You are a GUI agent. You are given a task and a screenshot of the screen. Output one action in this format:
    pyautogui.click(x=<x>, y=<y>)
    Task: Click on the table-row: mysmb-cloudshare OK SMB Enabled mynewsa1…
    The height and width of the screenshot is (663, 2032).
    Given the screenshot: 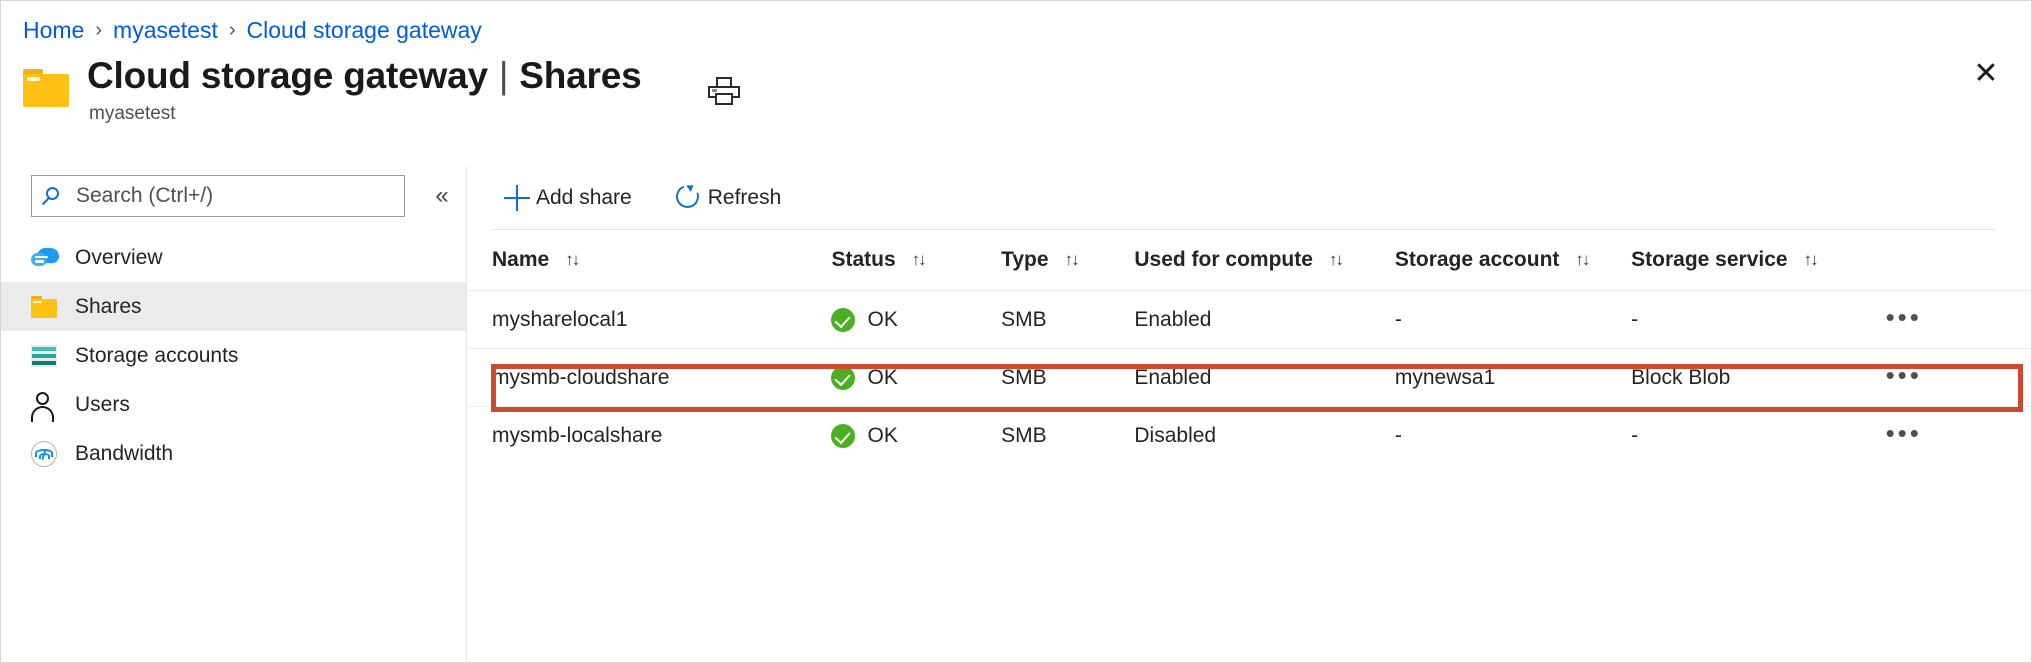 What is the action you would take?
    pyautogui.click(x=1249, y=377)
    